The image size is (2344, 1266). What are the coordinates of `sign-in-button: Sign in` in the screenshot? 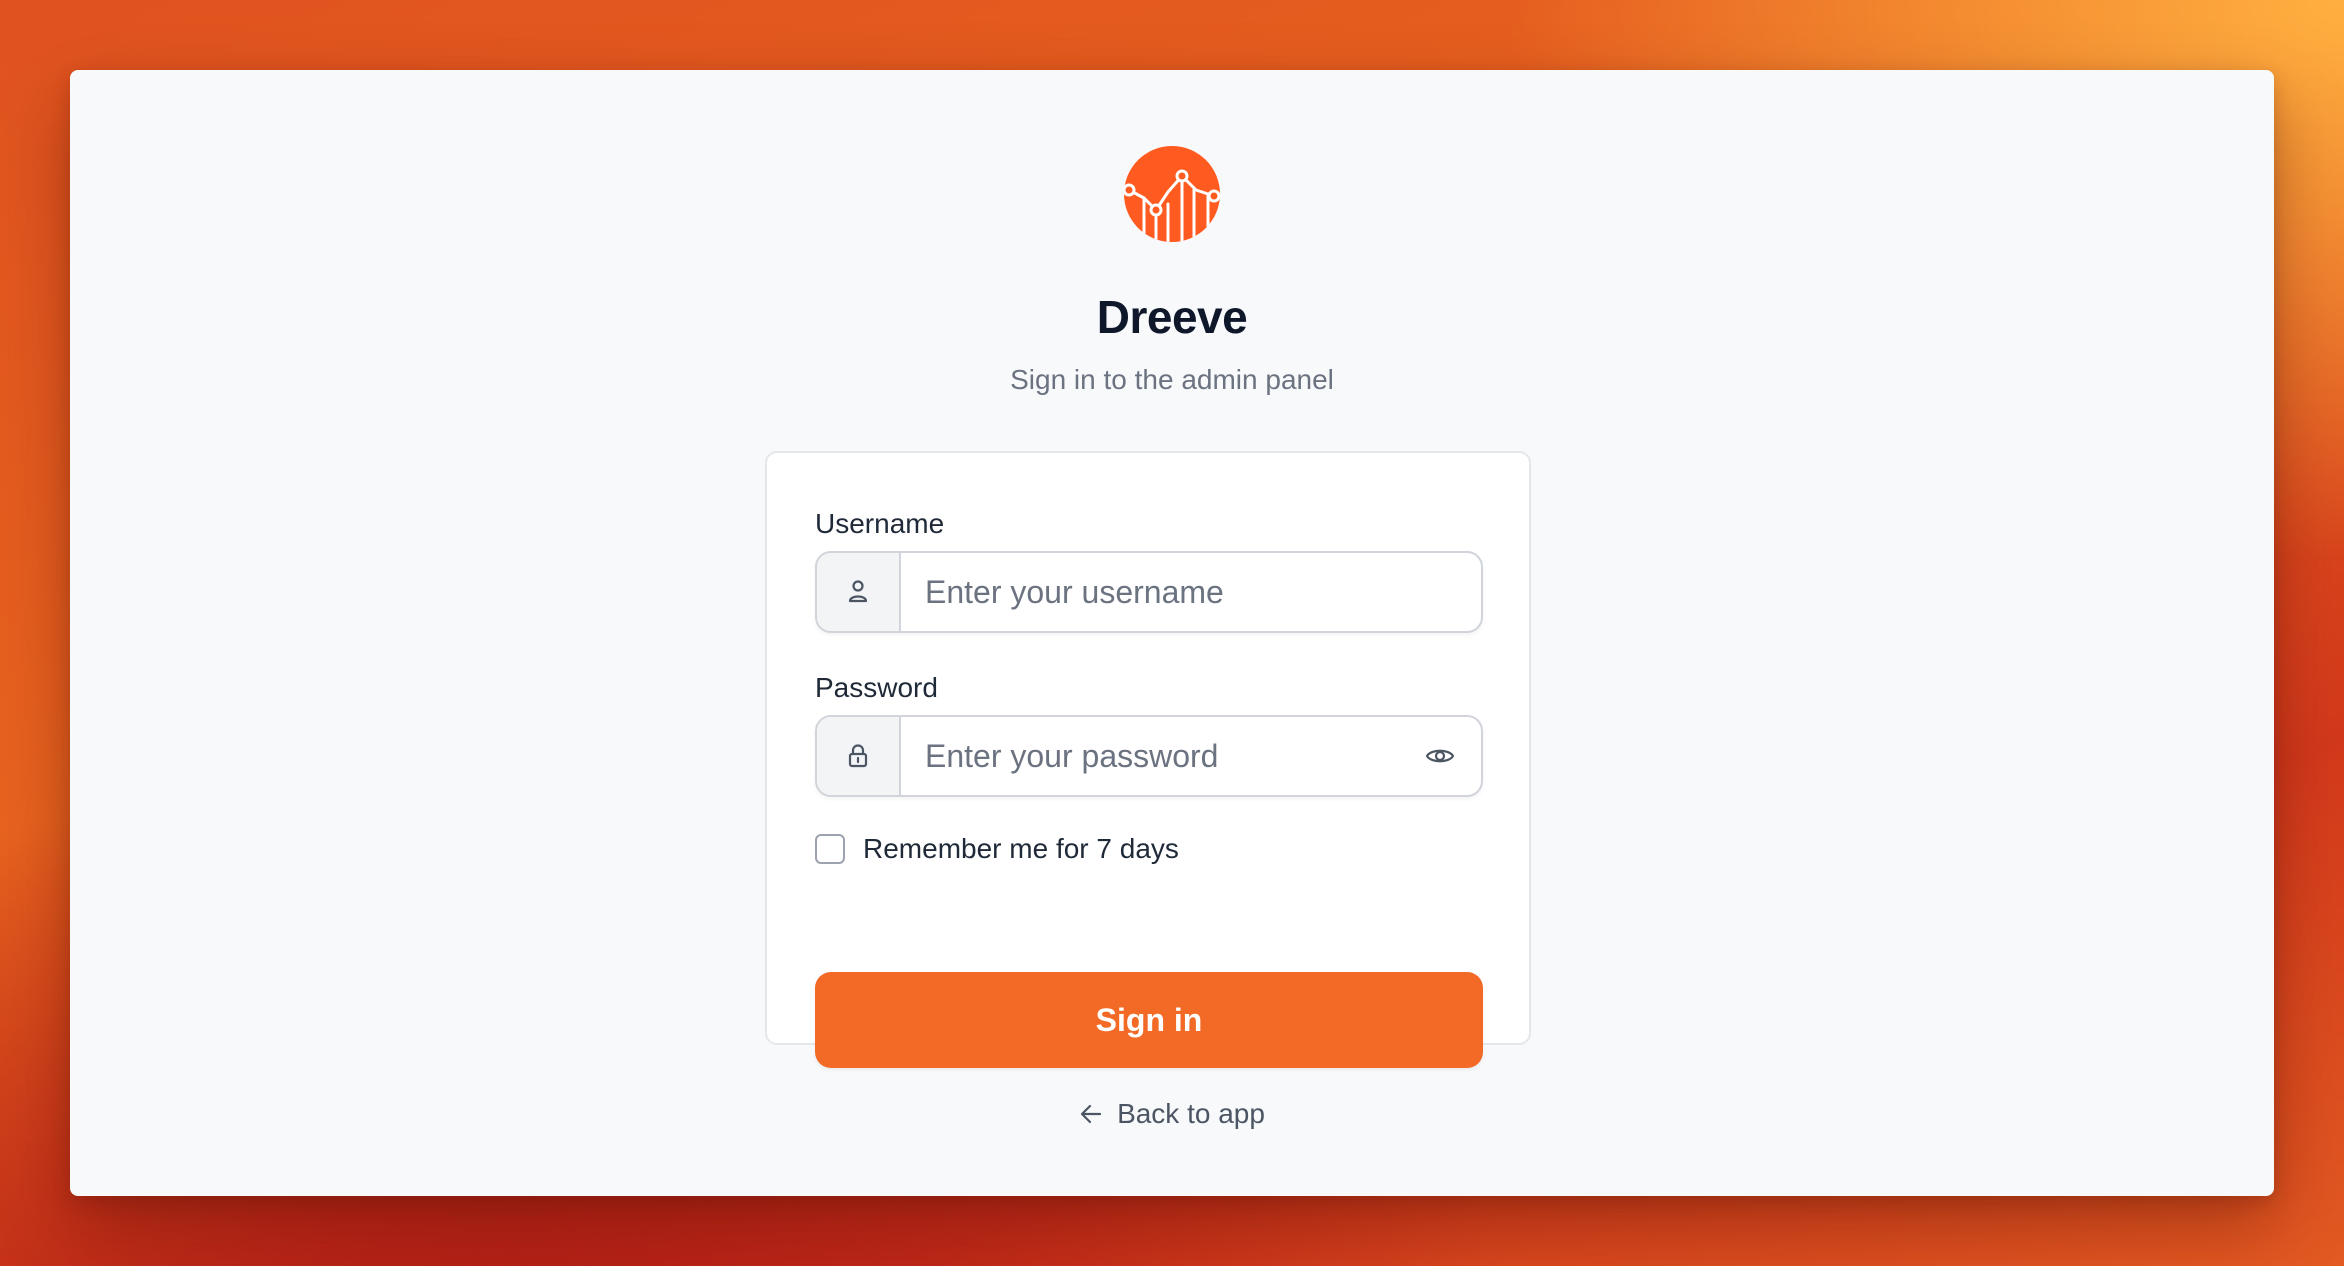 It's located at (1149, 1020).